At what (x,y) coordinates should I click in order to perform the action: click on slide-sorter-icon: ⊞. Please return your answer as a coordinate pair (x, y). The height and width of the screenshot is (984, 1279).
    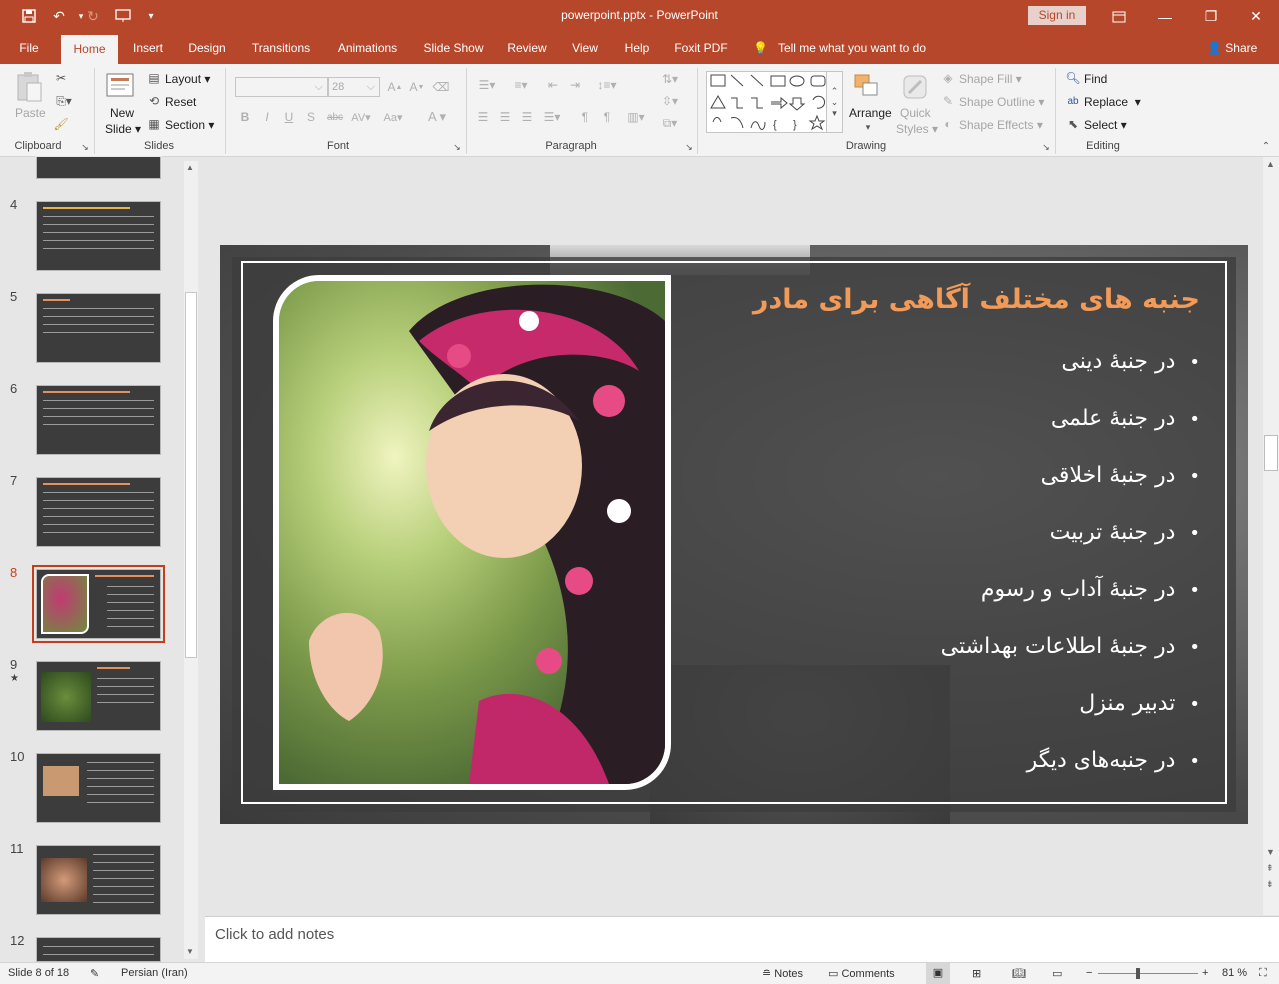
    Looking at the image, I should click on (976, 973).